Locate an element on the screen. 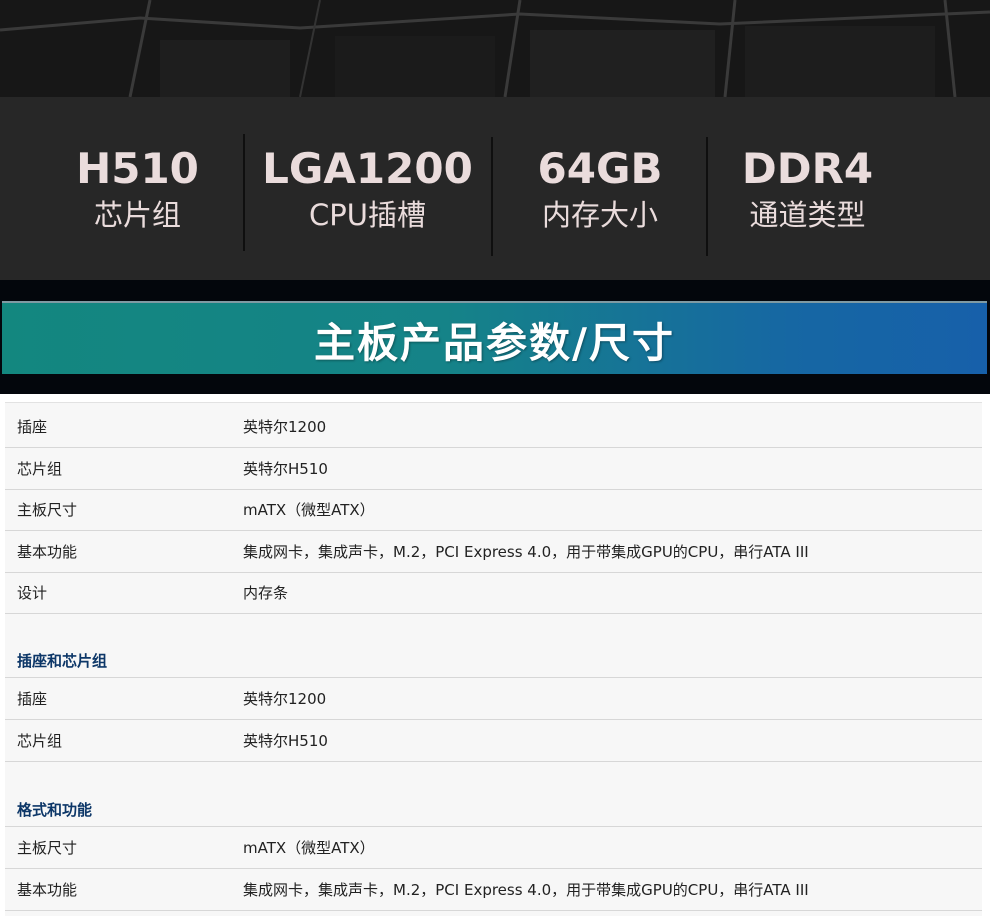  spec-cpu-socket: LGA1200 CPU插槽 is located at coordinates (367, 188).